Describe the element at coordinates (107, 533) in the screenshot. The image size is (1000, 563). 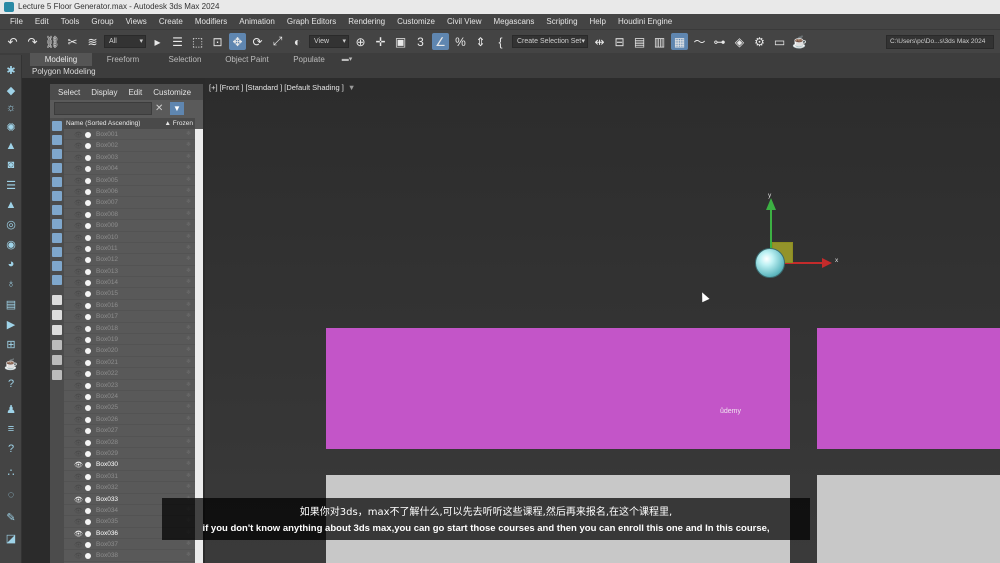
I see `object-name: Box036` at that location.